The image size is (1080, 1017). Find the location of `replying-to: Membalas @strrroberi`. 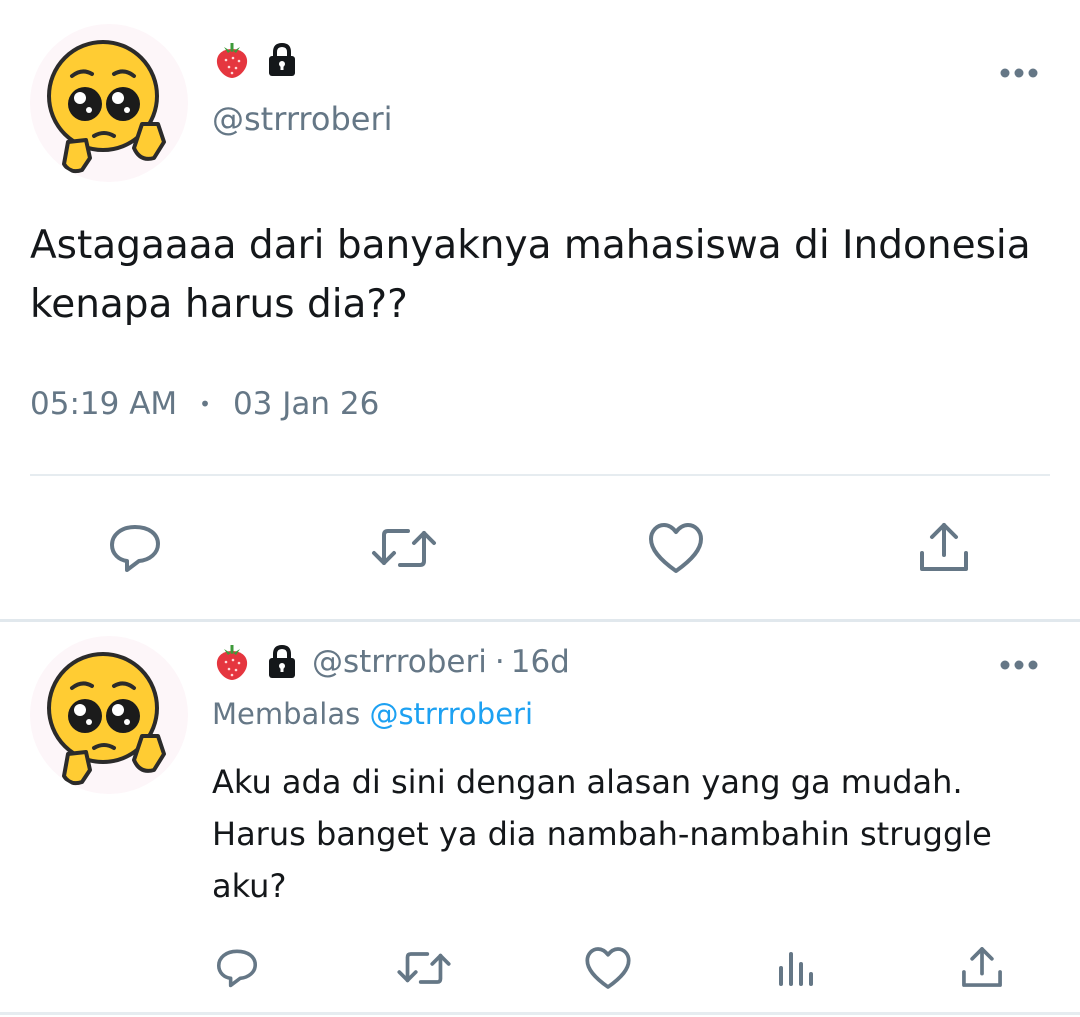

replying-to: Membalas @strrroberi is located at coordinates (372, 714).